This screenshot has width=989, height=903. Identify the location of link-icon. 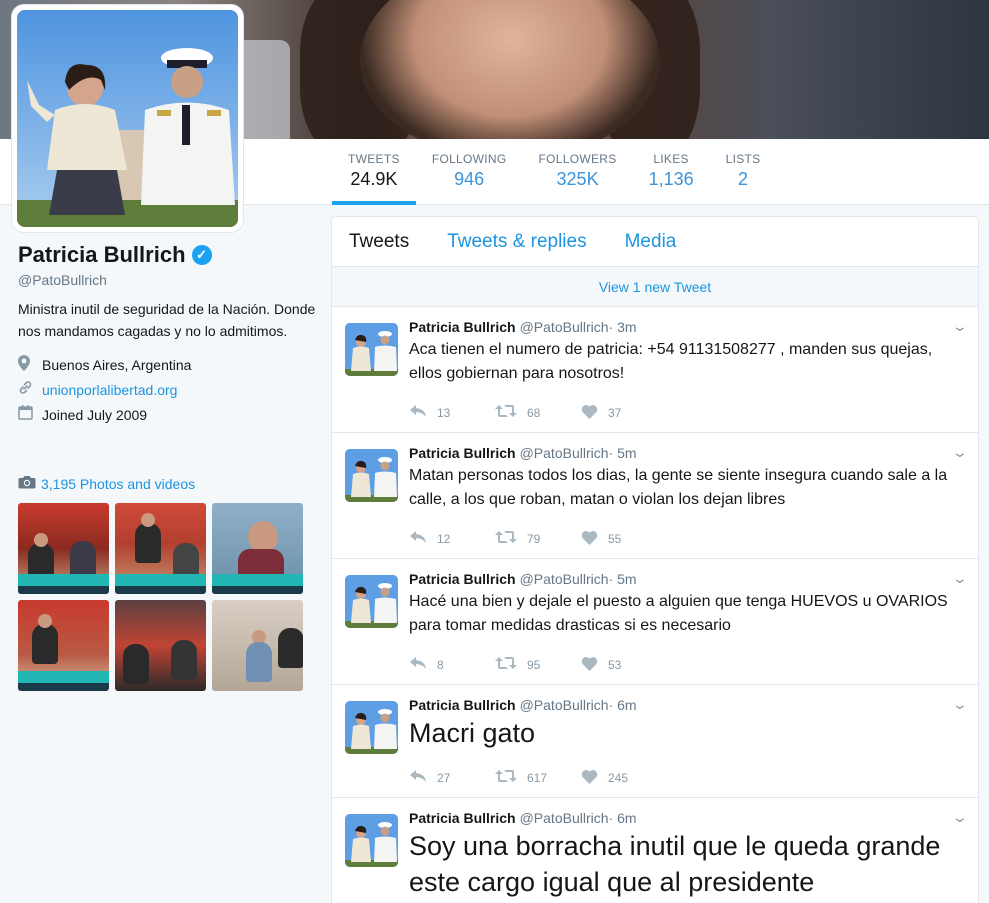
(30, 389).